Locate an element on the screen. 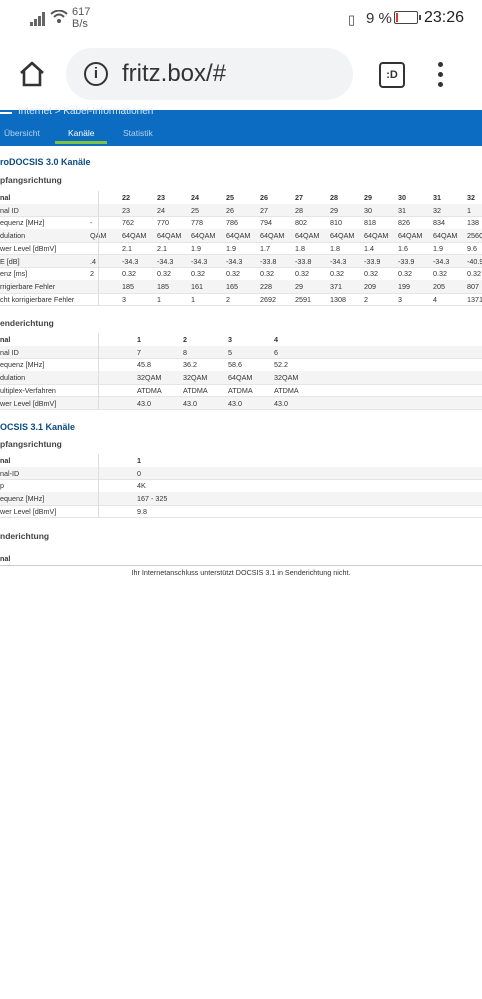 Image resolution: width=482 pixels, height=999 pixels. home-icon is located at coordinates (32, 74).